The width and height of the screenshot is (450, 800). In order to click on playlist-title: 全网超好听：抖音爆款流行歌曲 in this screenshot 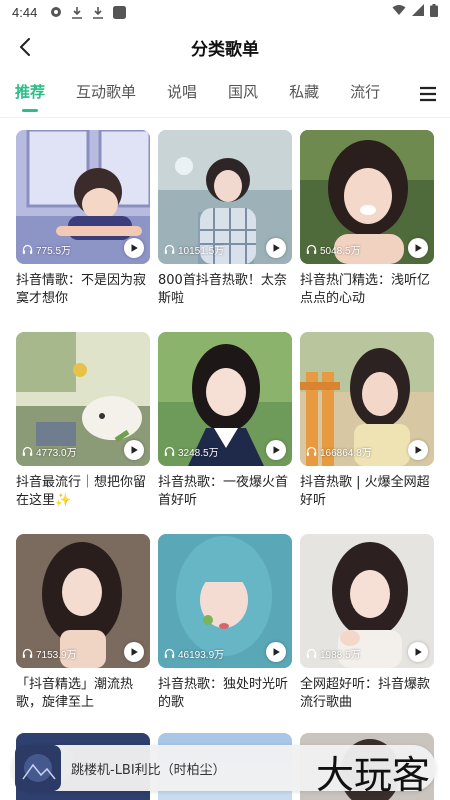, I will do `click(365, 693)`.